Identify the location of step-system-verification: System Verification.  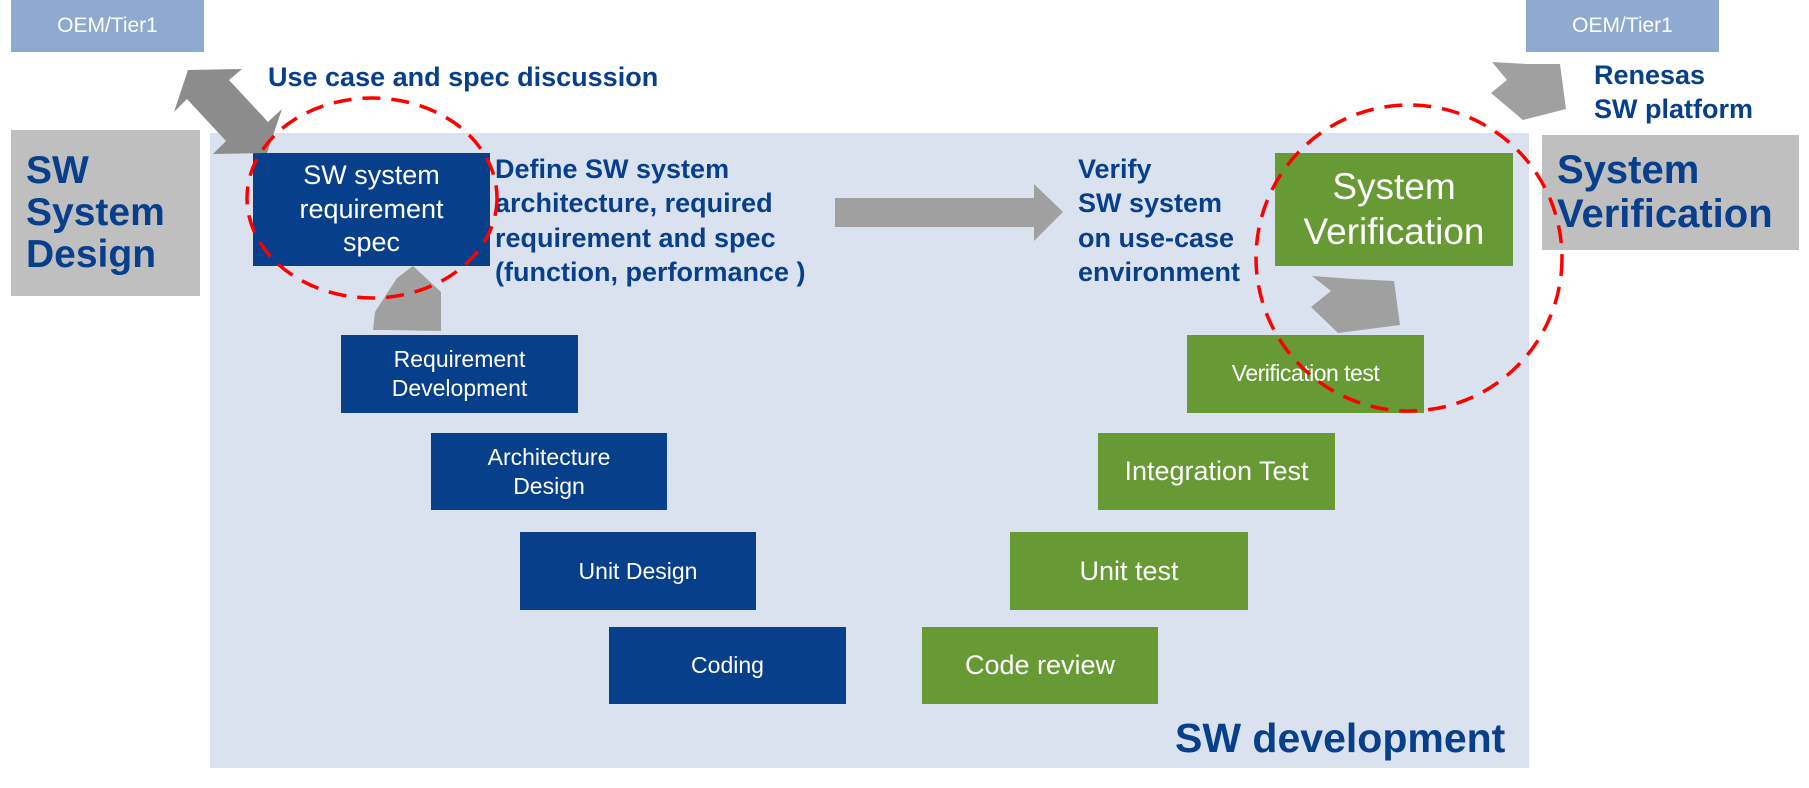
(1394, 209).